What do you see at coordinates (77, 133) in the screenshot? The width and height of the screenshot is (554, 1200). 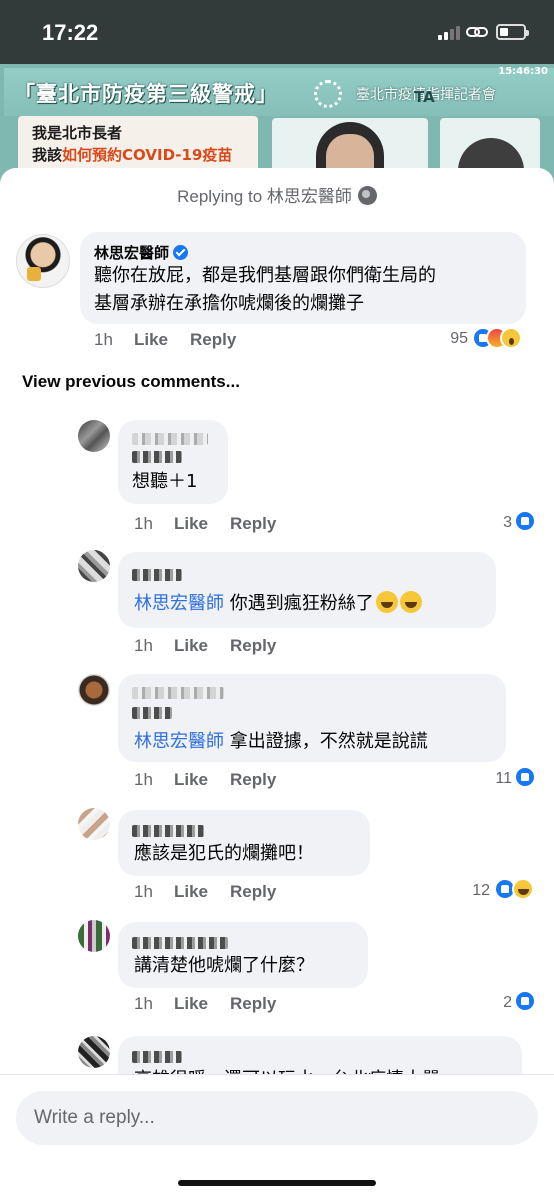 I see `caption-line1: 我是北市長者` at bounding box center [77, 133].